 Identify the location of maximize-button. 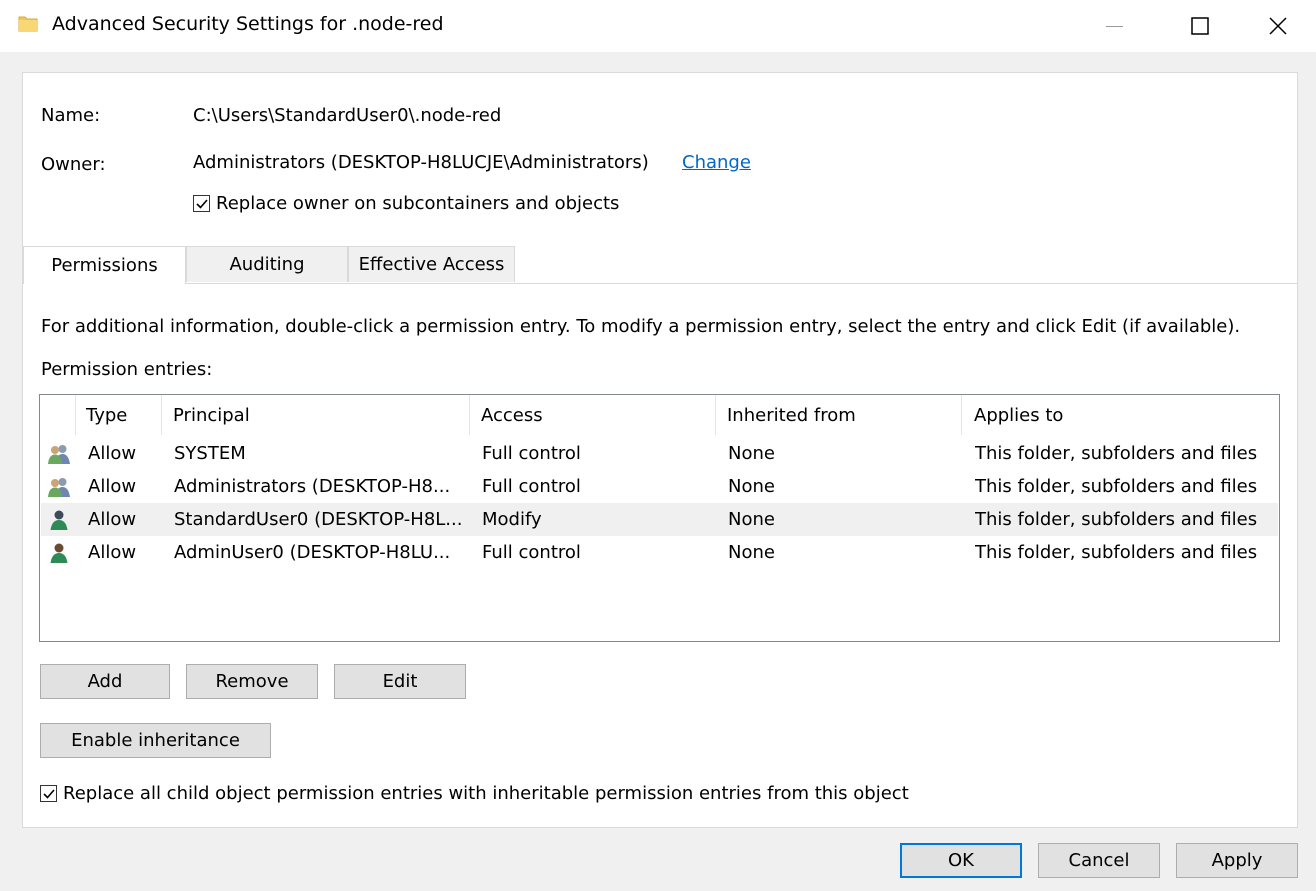
(1200, 26).